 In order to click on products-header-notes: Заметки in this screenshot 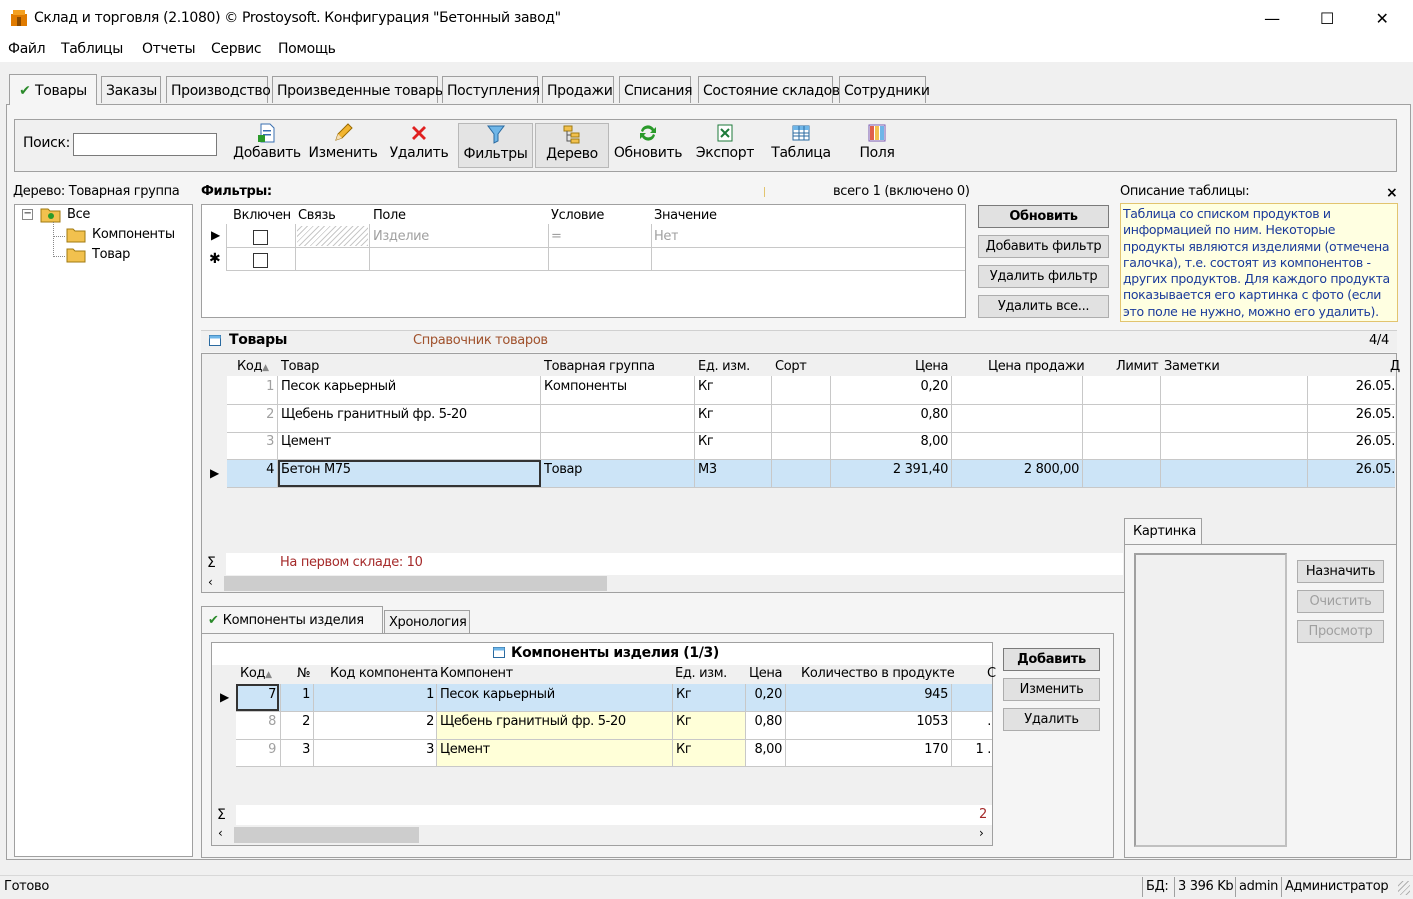, I will do `click(1192, 366)`.